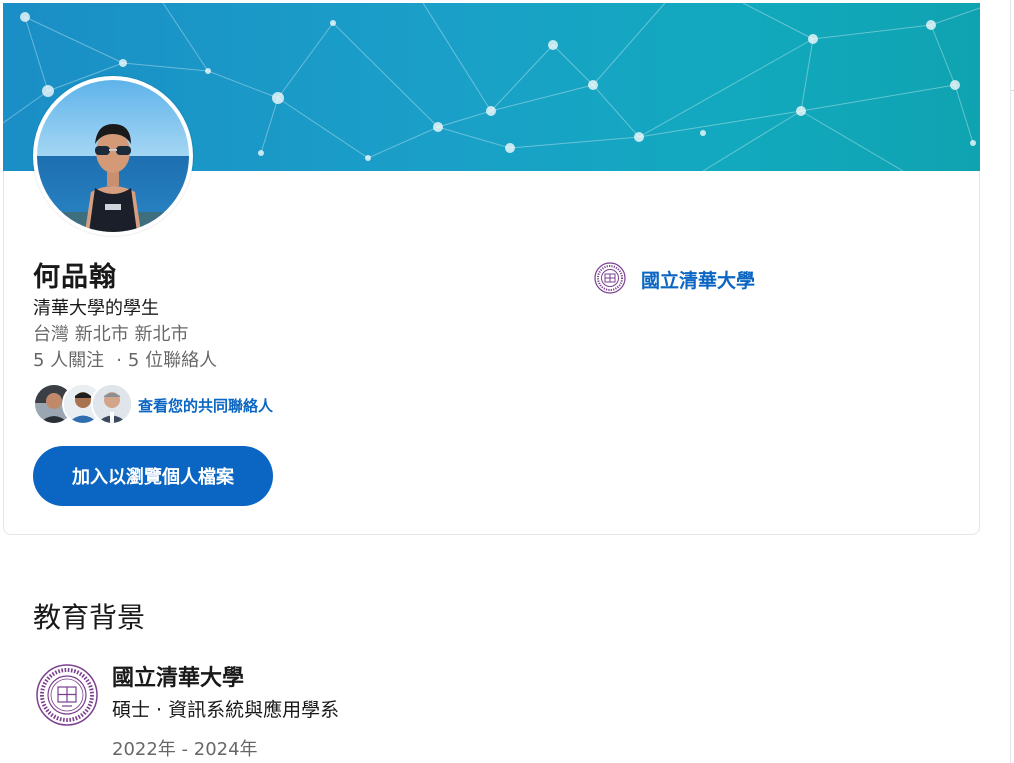 The image size is (1014, 763). I want to click on top-school-name: 國立清華大學, so click(698, 281).